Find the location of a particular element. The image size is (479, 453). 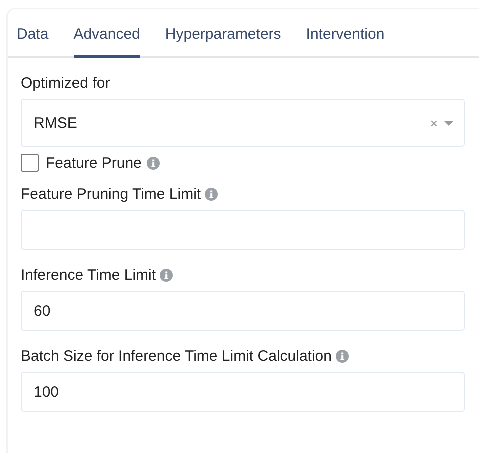

tab: Advanced is located at coordinates (107, 33).